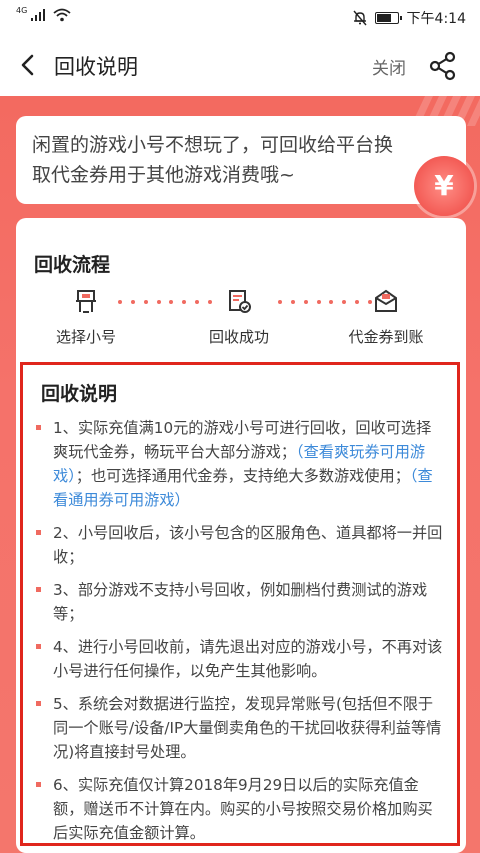  What do you see at coordinates (386, 337) in the screenshot?
I see `flow-step-label: 代金券到账` at bounding box center [386, 337].